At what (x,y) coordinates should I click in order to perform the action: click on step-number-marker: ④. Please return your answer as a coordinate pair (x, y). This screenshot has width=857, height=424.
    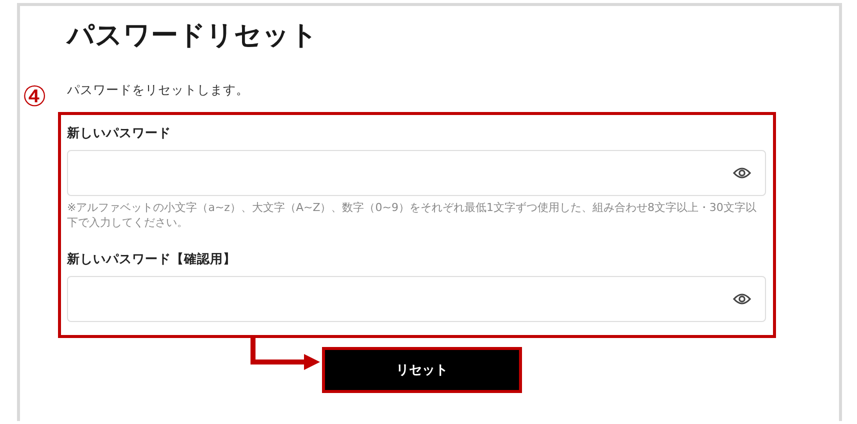
    Looking at the image, I should click on (35, 97).